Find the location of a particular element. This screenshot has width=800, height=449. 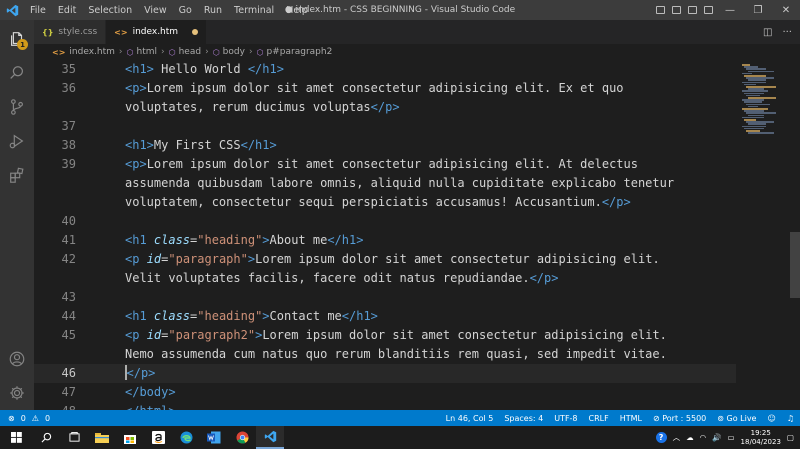

chevron-up-icon: ︿ is located at coordinates (677, 437).